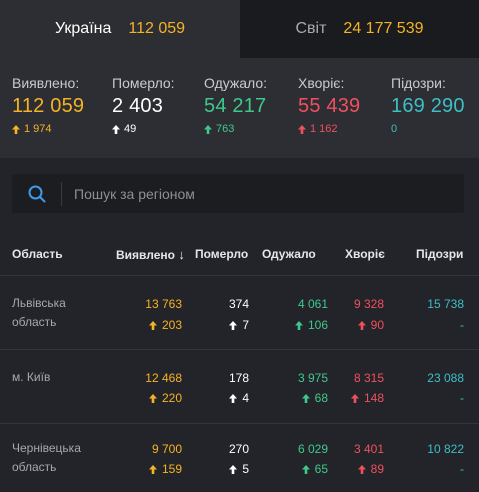 Image resolution: width=479 pixels, height=492 pixels. What do you see at coordinates (418, 83) in the screenshot?
I see `stat-suspected-label: Підозри:` at bounding box center [418, 83].